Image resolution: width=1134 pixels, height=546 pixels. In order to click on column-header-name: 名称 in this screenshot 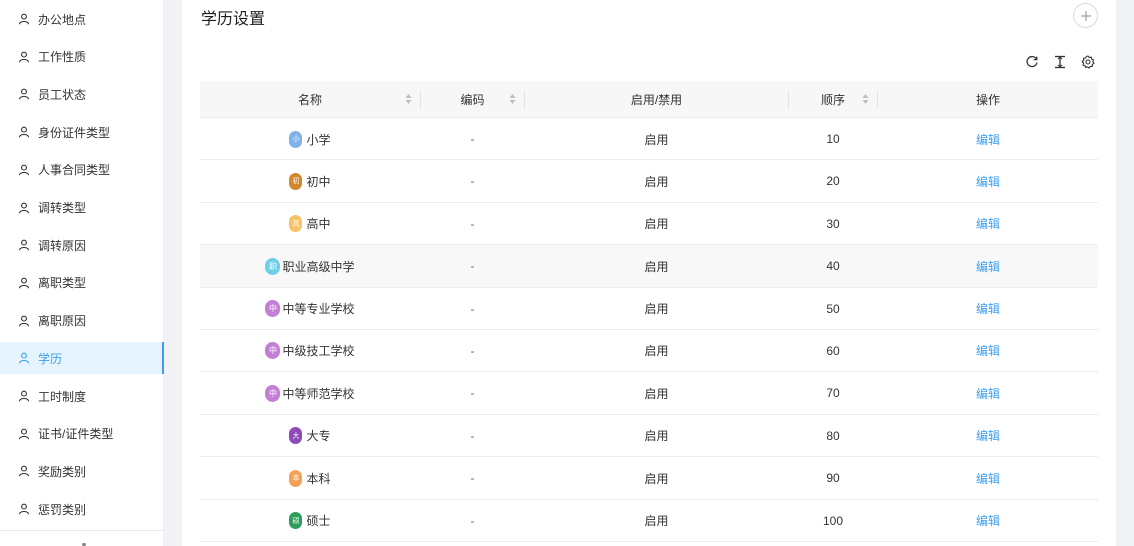, I will do `click(310, 99)`.